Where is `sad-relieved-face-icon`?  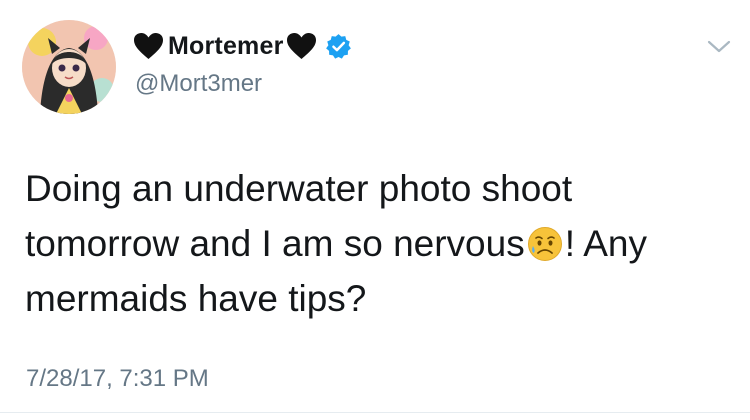
sad-relieved-face-icon is located at coordinates (545, 244).